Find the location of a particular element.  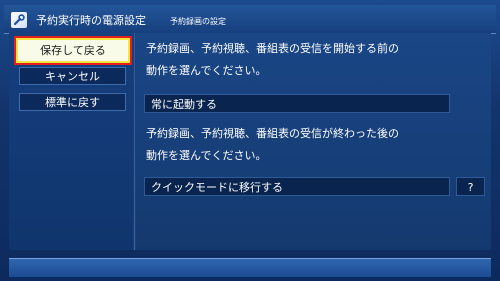

wrench-icon is located at coordinates (19, 20).